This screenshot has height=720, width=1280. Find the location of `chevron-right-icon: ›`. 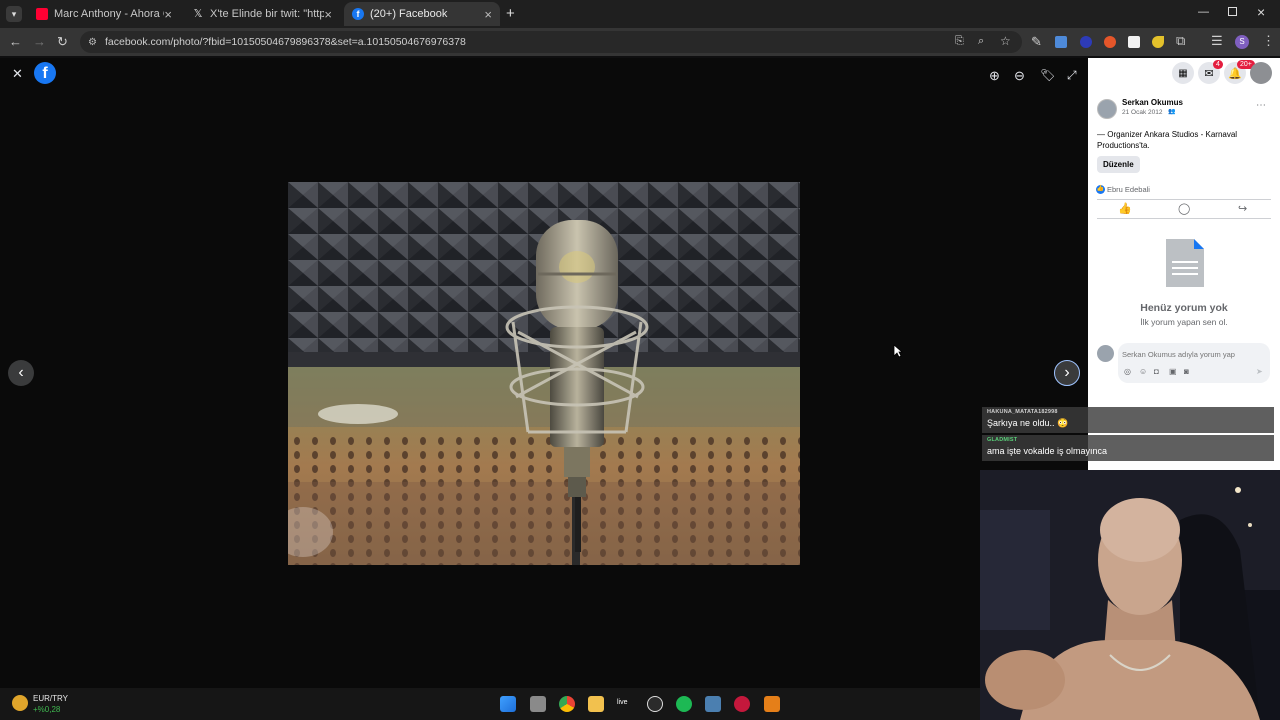

chevron-right-icon: › is located at coordinates (1067, 372).